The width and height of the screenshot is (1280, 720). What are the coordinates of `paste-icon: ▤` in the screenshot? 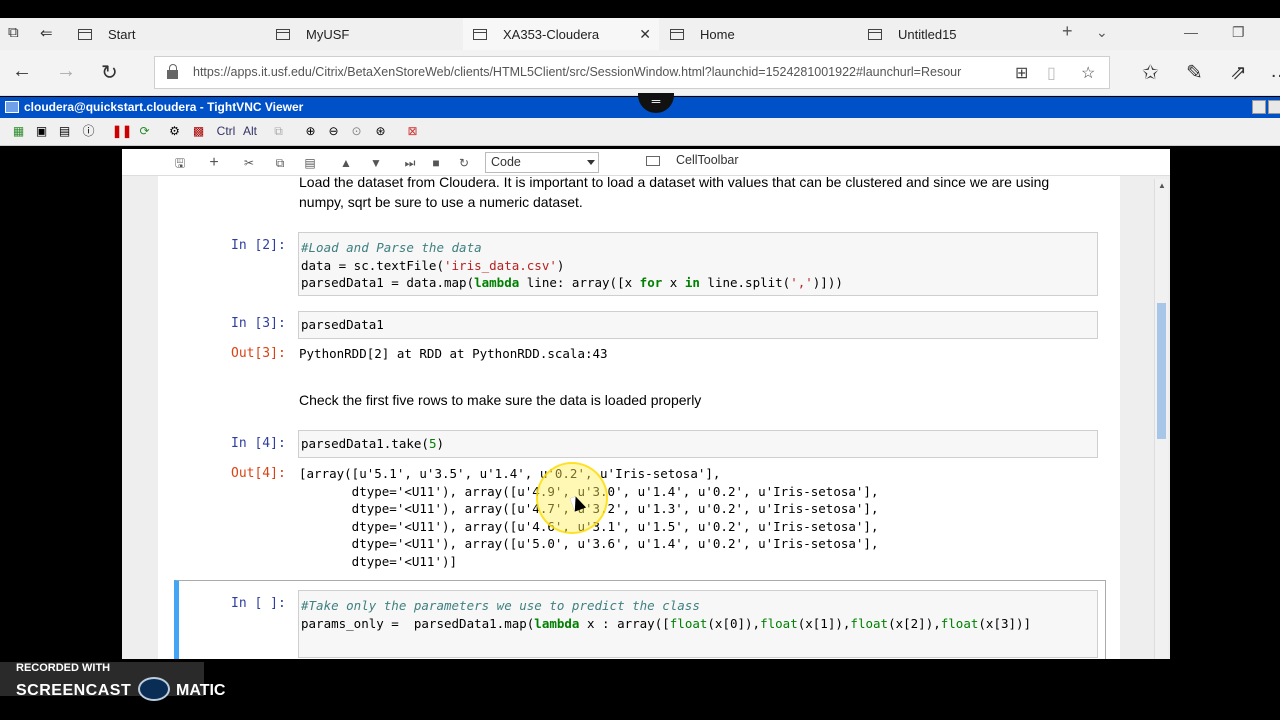 It's located at (310, 163).